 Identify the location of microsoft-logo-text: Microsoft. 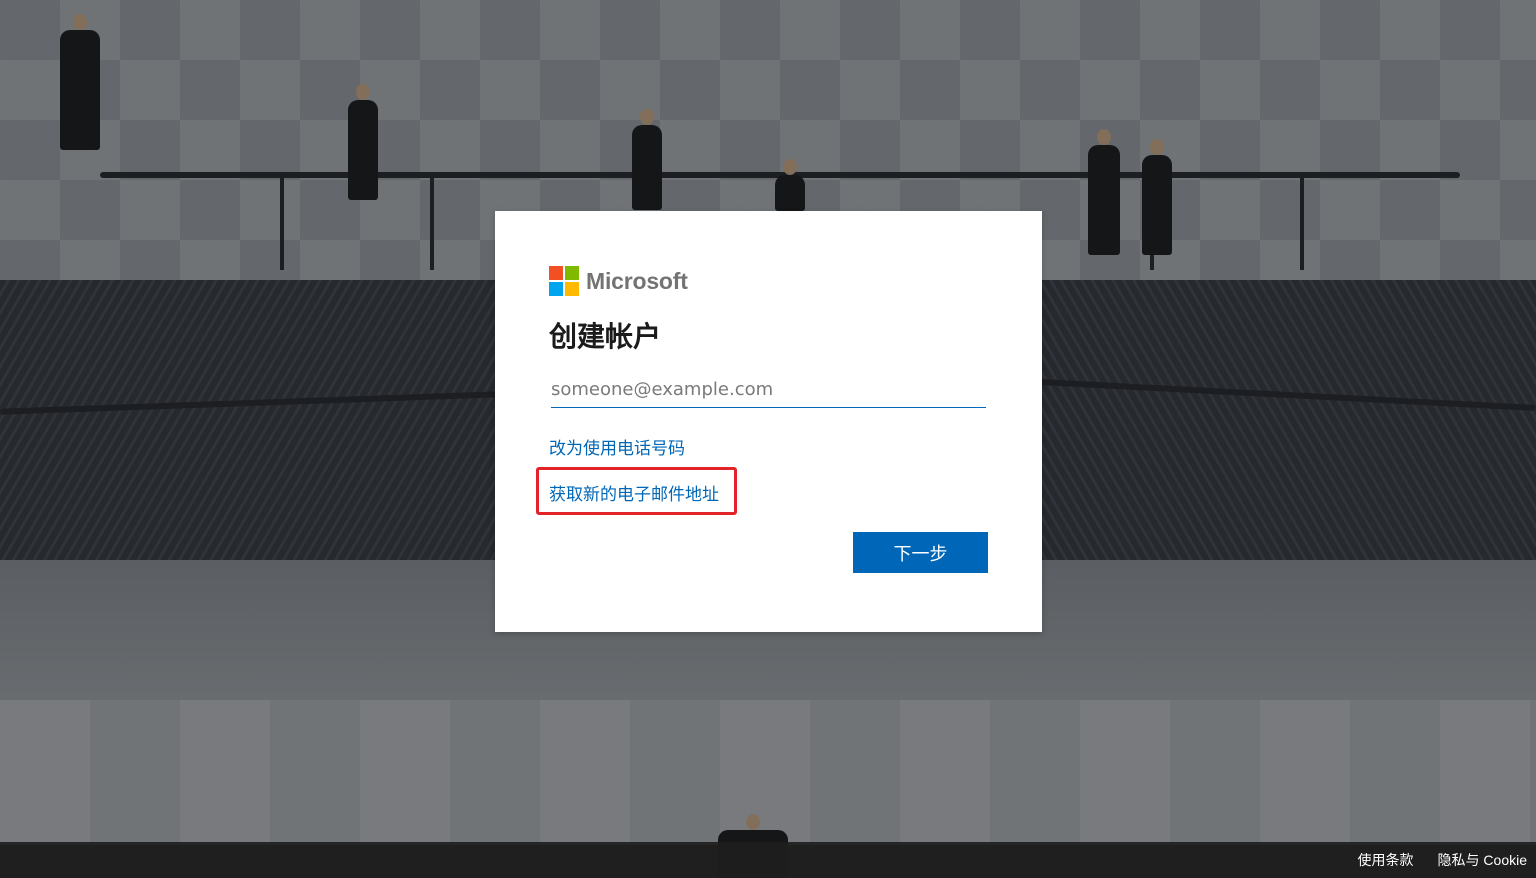
(637, 280).